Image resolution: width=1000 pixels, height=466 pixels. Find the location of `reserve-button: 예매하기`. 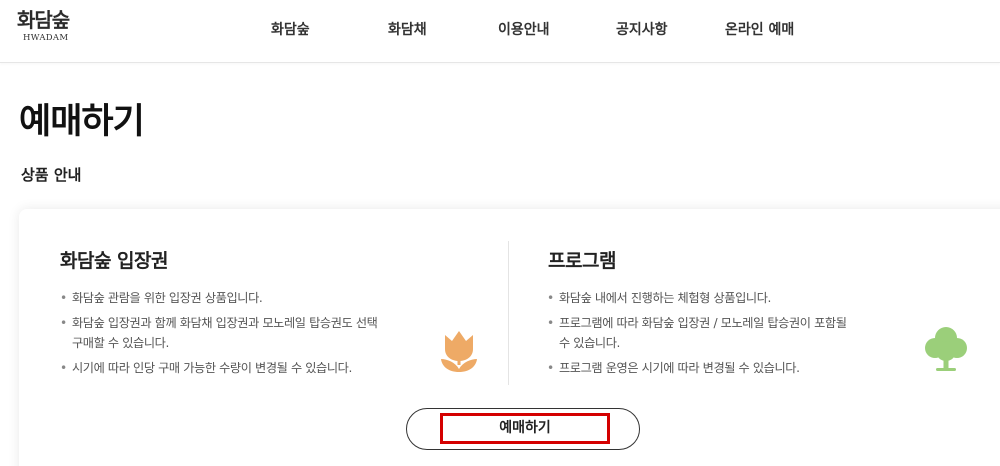

reserve-button: 예매하기 is located at coordinates (523, 429).